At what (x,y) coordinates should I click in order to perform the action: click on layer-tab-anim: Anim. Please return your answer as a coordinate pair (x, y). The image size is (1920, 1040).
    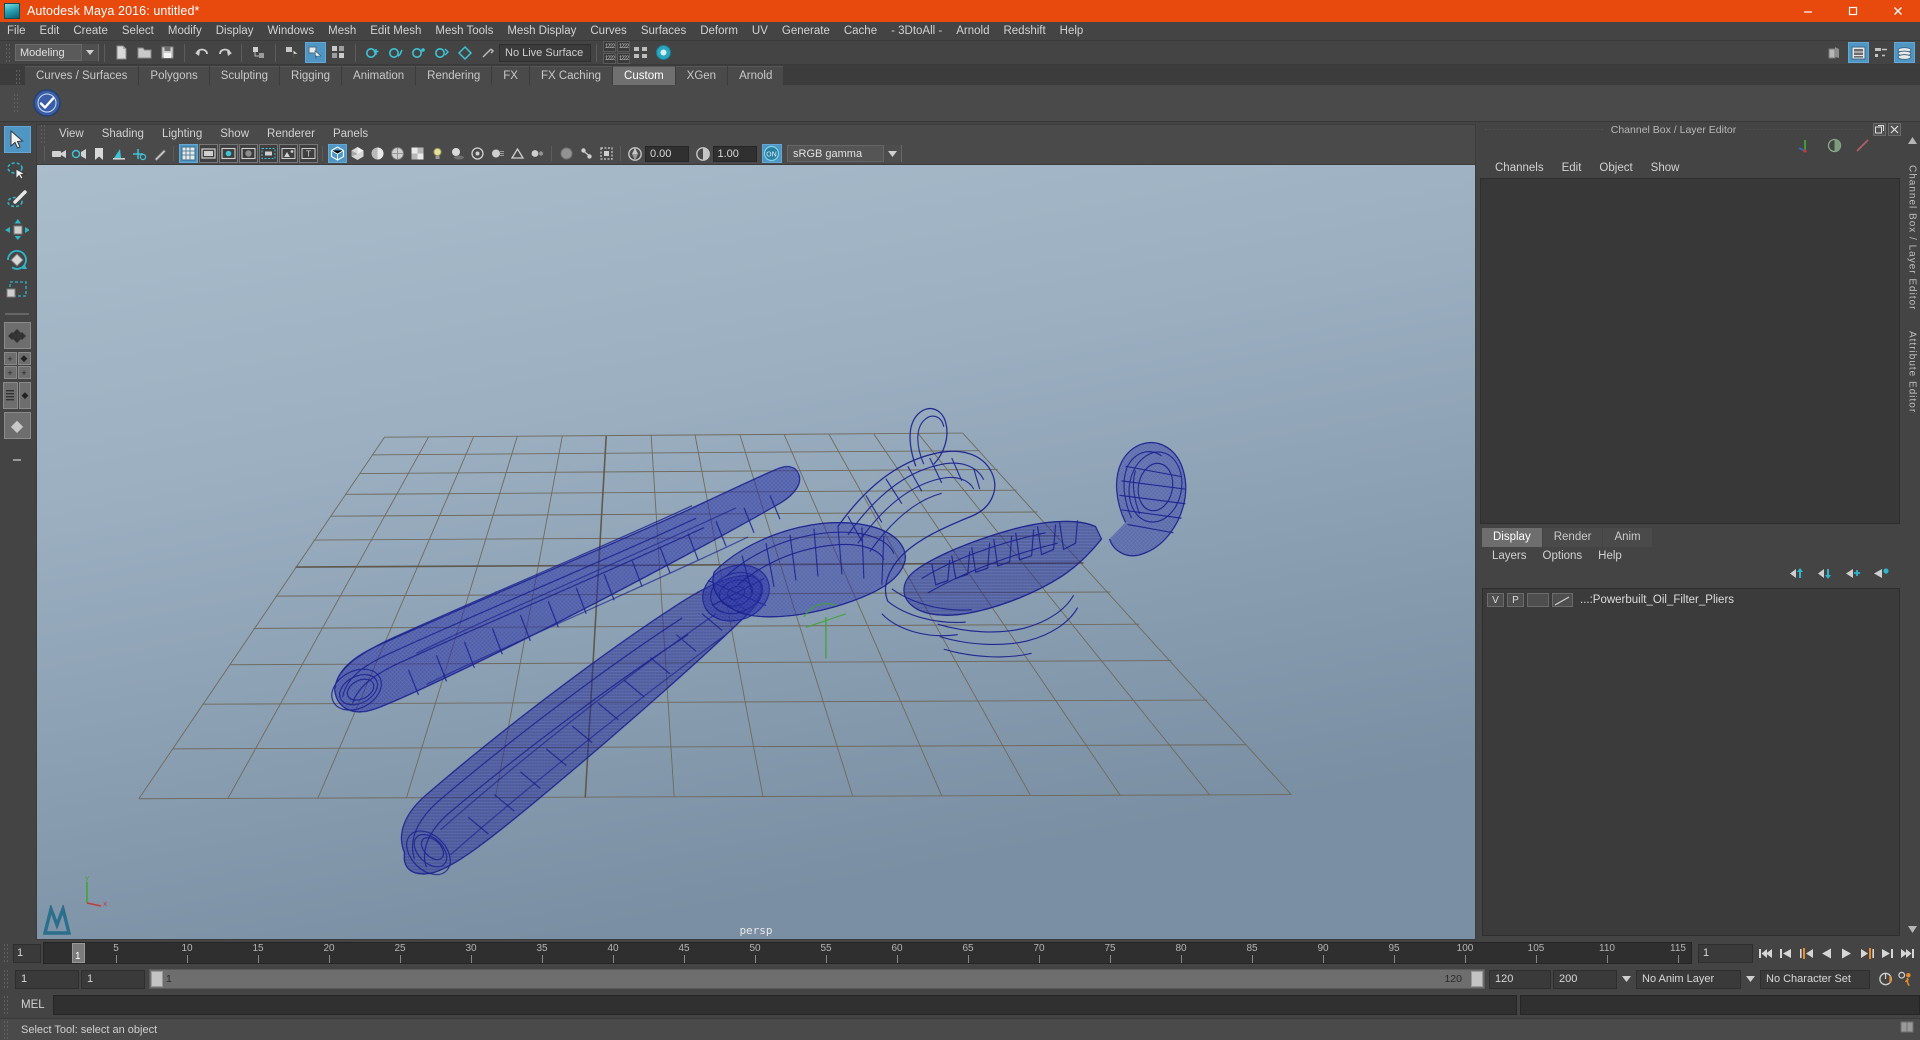
    Looking at the image, I should click on (1627, 537).